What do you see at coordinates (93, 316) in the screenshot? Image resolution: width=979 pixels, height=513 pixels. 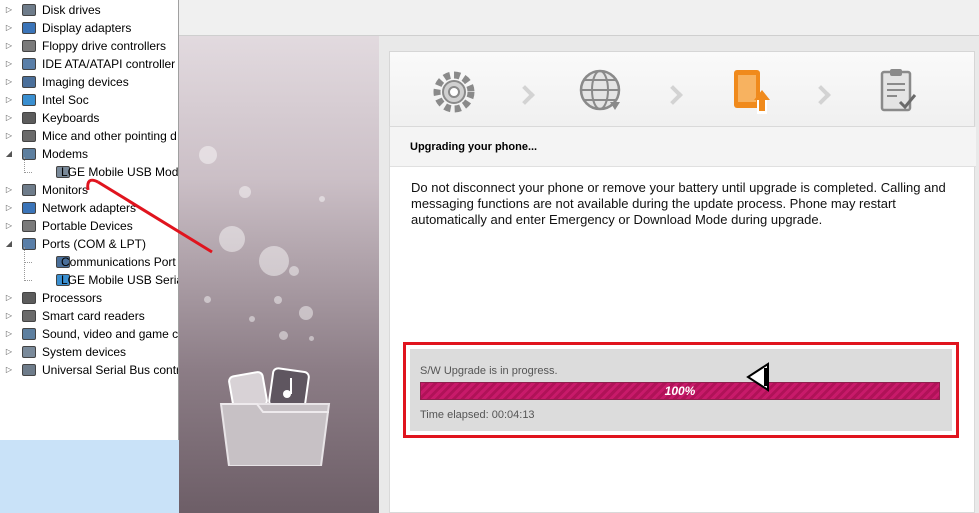 I see `tree-item-label: Smart card readers` at bounding box center [93, 316].